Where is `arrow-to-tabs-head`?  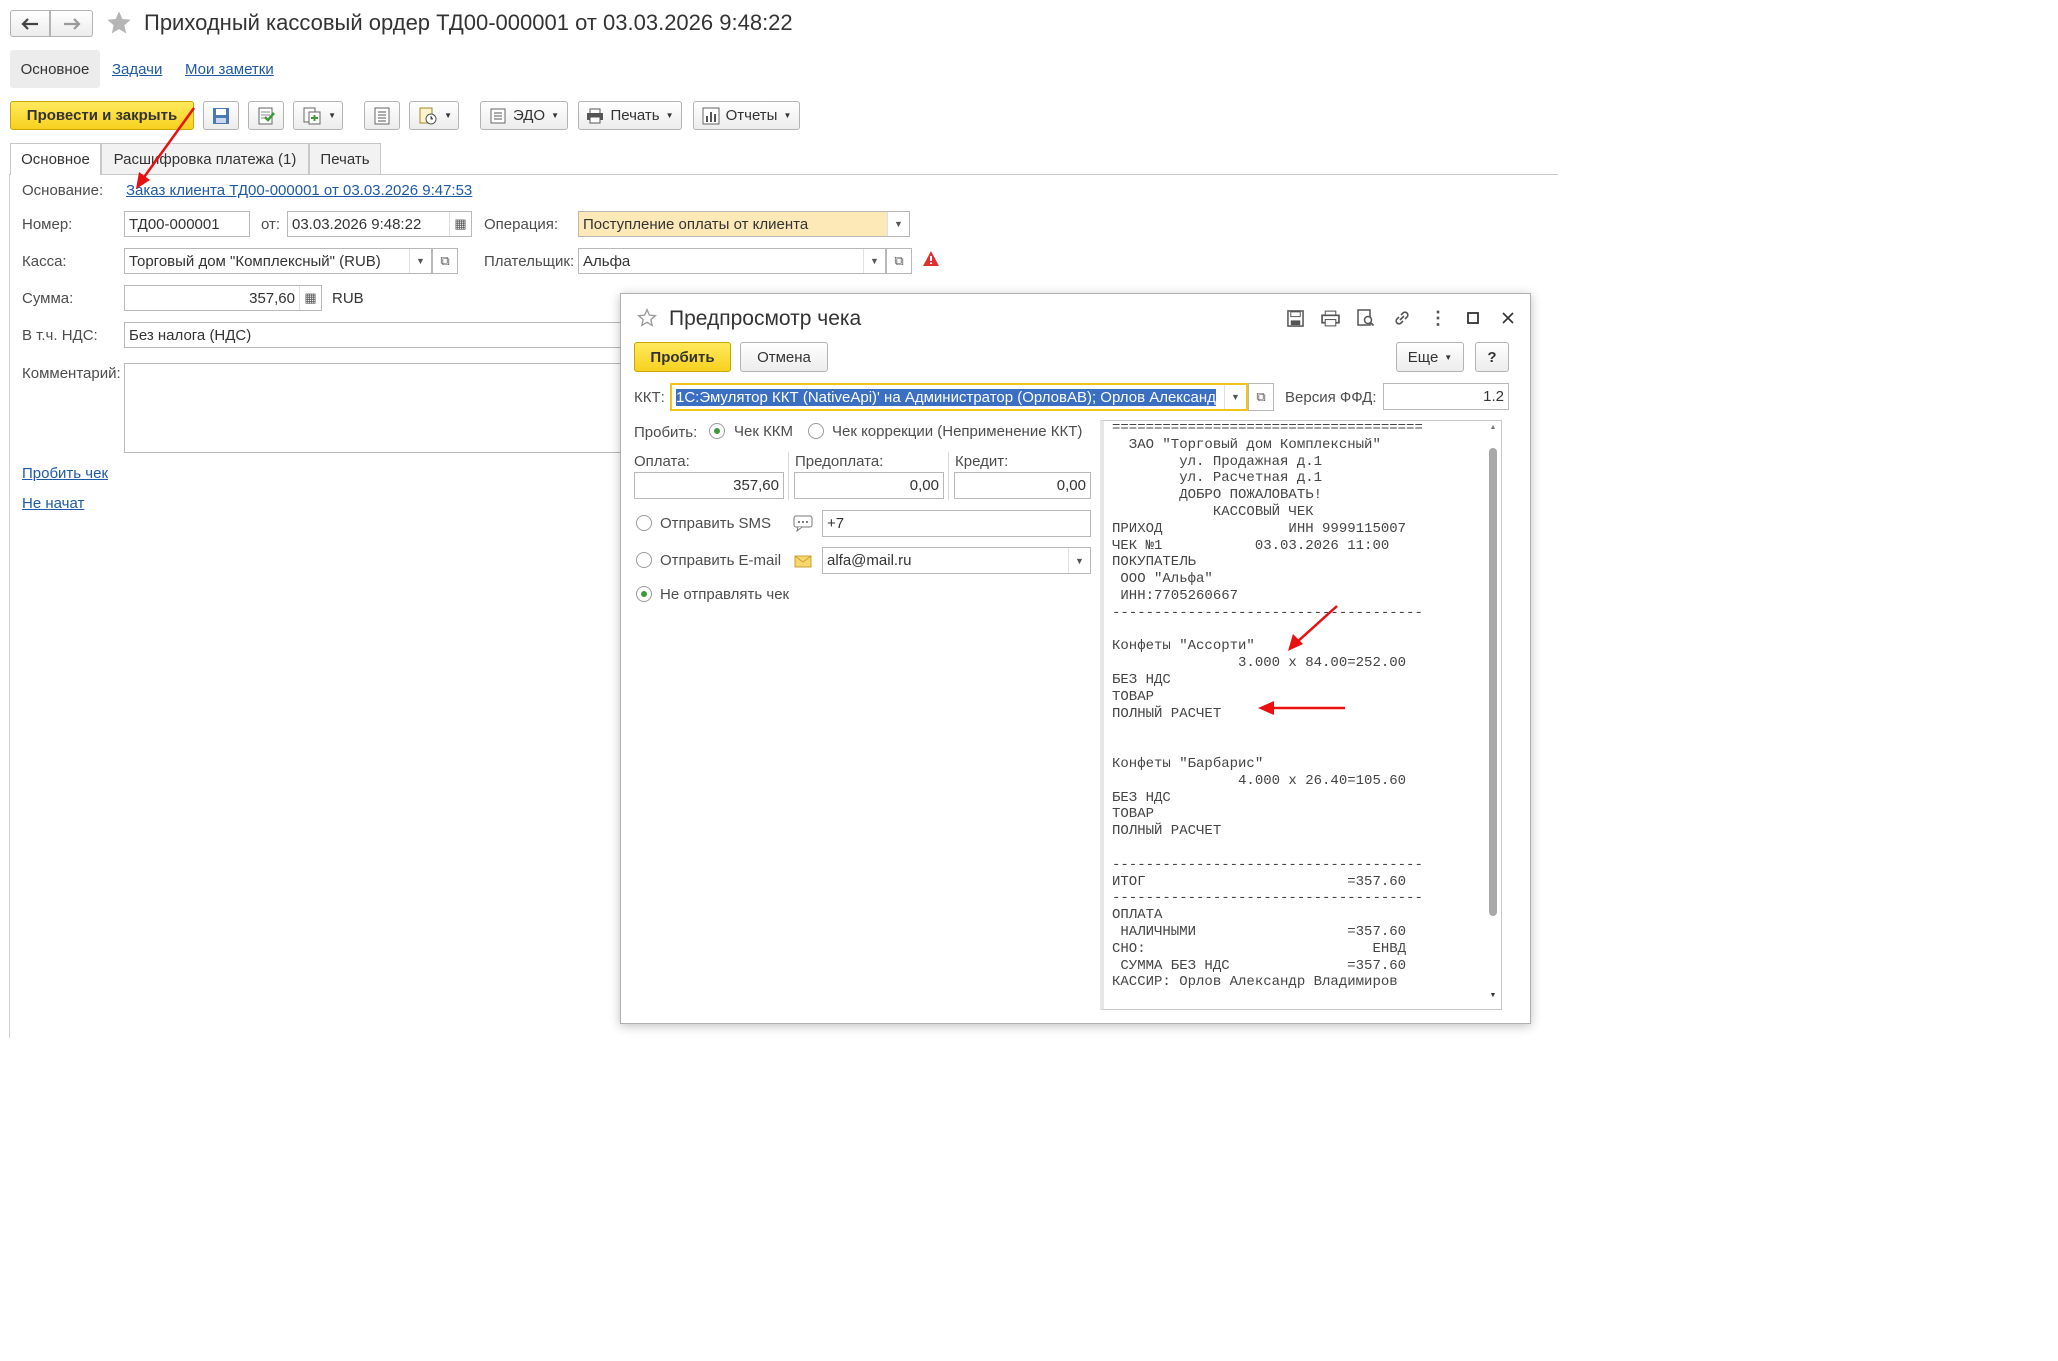 arrow-to-tabs-head is located at coordinates (143, 180).